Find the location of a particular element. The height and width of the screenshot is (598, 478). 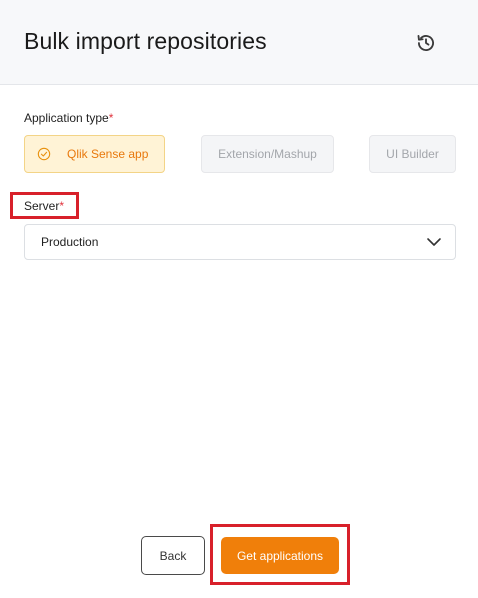

type-option-label: UI Builder is located at coordinates (412, 154).